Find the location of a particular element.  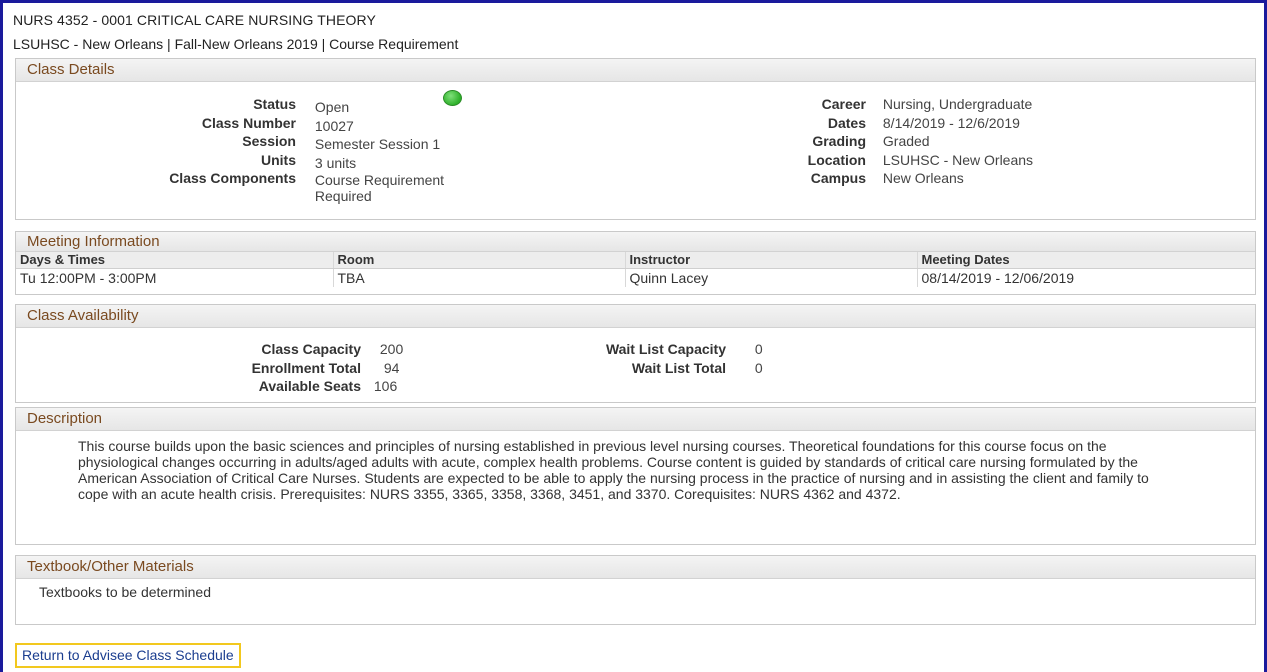

textbook-heading: Textbook/Other Materials is located at coordinates (635, 567).